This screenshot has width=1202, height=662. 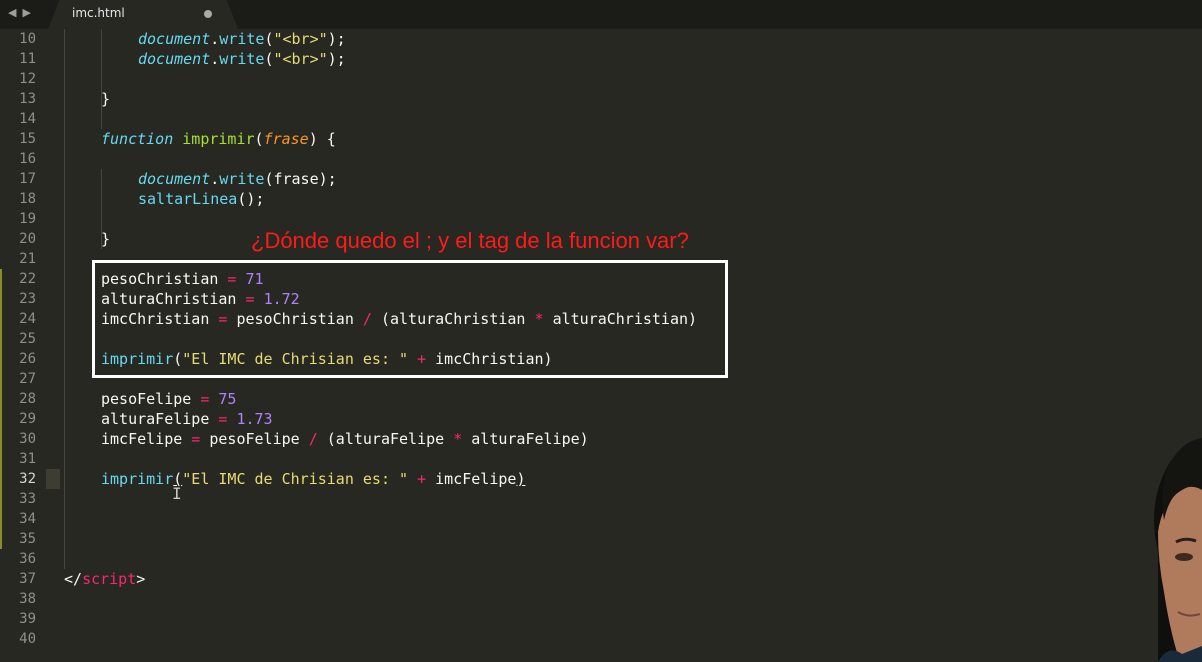 I want to click on line-number: 12, so click(x=27, y=79).